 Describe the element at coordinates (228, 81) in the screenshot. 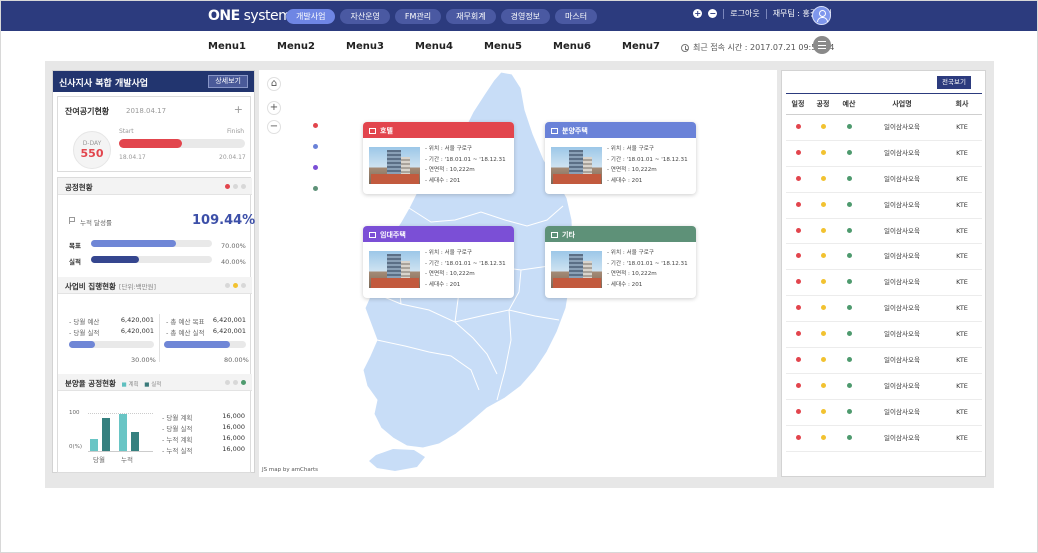

I see `detail-view-button: 상세보기` at that location.